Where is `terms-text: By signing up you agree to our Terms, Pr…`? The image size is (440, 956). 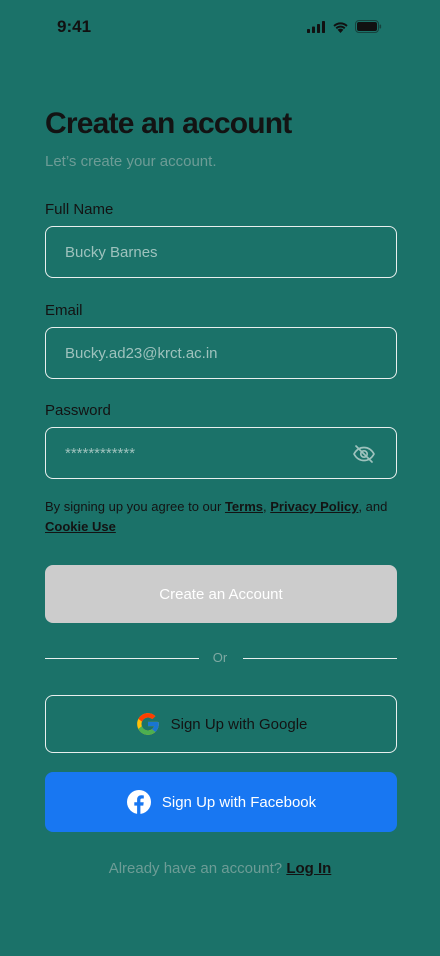
terms-text: By signing up you agree to our Terms, Pr… is located at coordinates (221, 517).